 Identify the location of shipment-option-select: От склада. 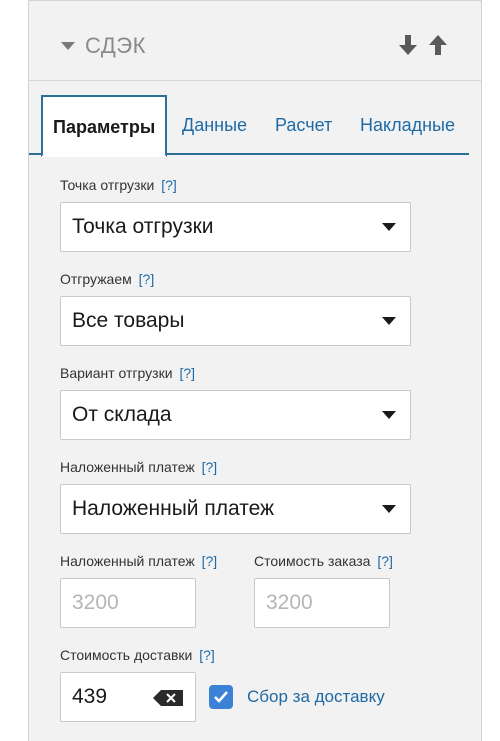
(235, 415).